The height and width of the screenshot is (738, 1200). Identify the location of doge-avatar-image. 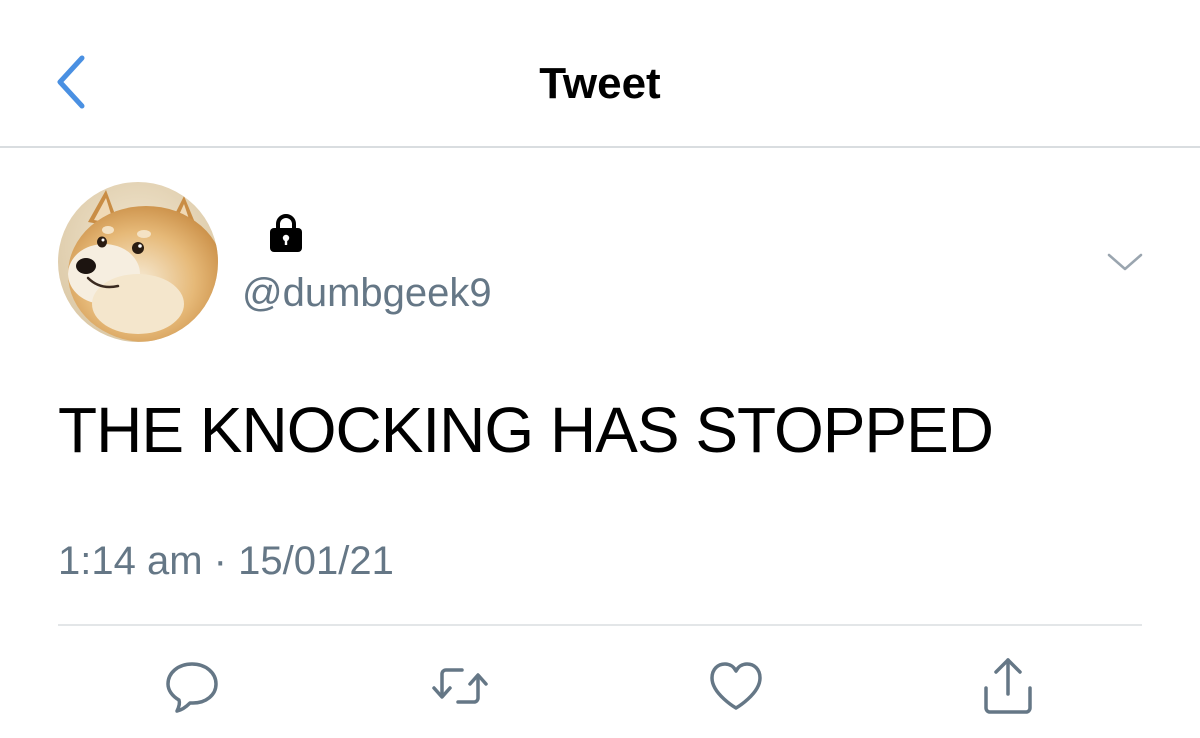
(138, 262).